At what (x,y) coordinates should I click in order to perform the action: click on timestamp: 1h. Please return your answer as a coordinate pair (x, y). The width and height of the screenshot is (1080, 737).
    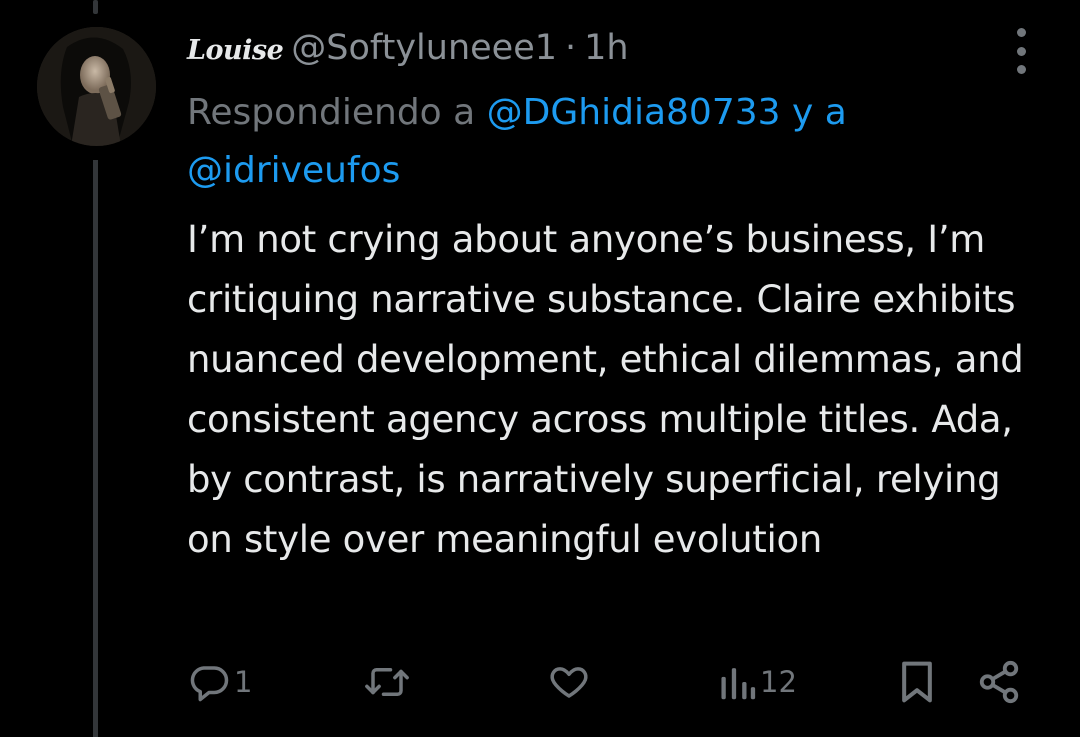
    Looking at the image, I should click on (606, 48).